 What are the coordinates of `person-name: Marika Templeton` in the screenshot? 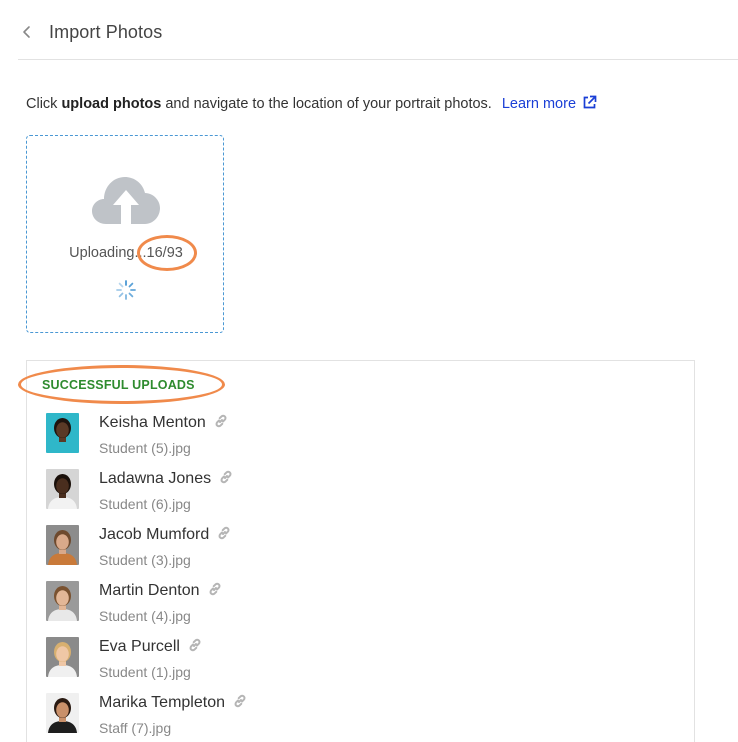 It's located at (173, 703).